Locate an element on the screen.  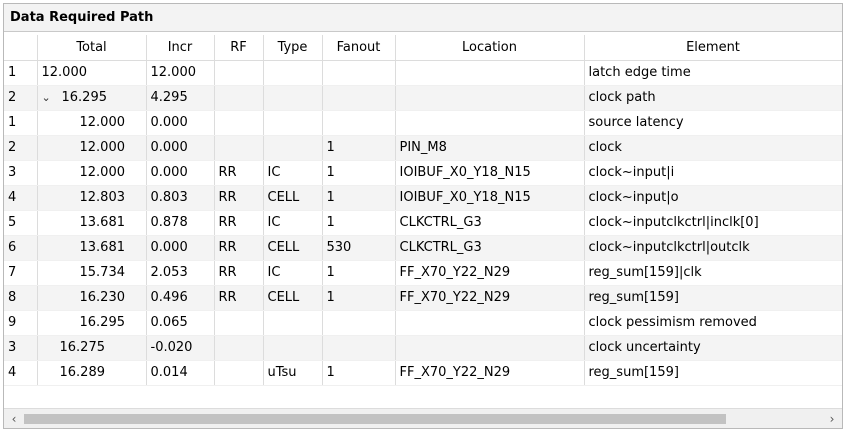
row-number: 9 is located at coordinates (21, 323).